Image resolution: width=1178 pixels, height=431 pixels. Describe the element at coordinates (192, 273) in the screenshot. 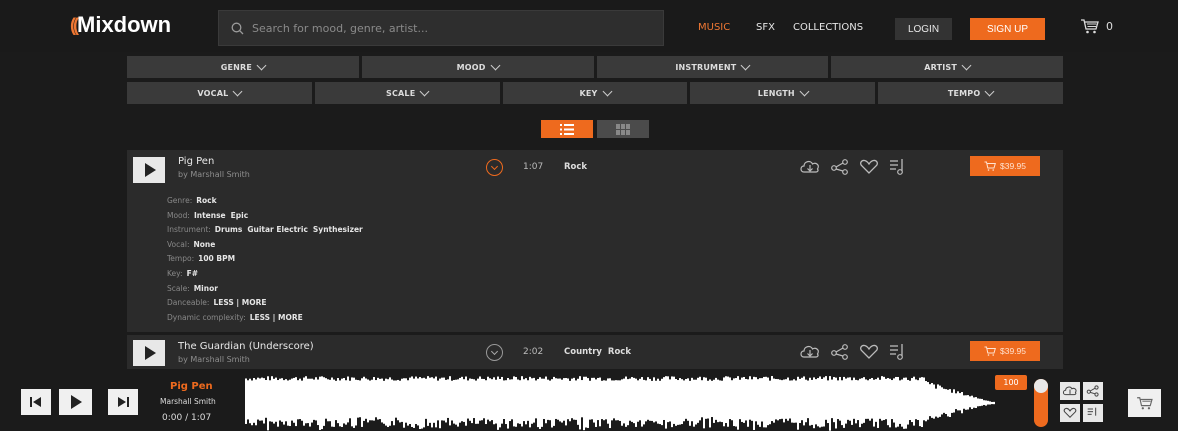

I see `detail-value: F#` at that location.